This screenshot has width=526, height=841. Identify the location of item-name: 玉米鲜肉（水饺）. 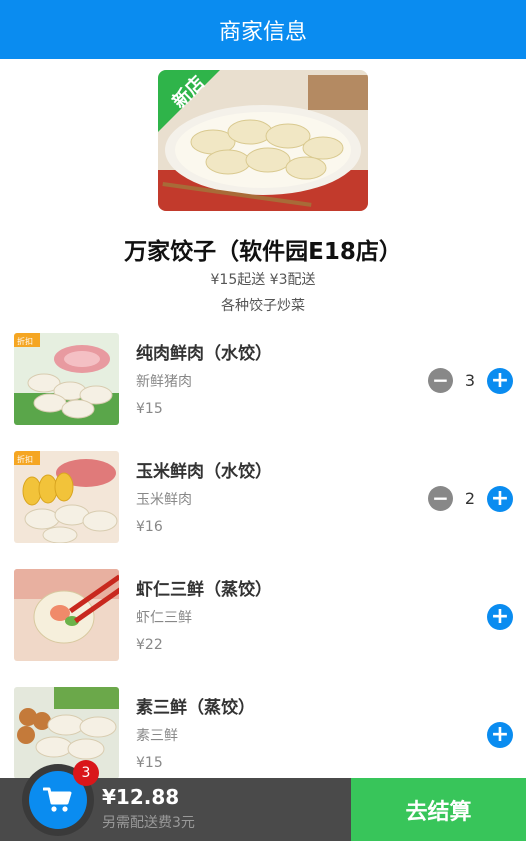
(204, 472).